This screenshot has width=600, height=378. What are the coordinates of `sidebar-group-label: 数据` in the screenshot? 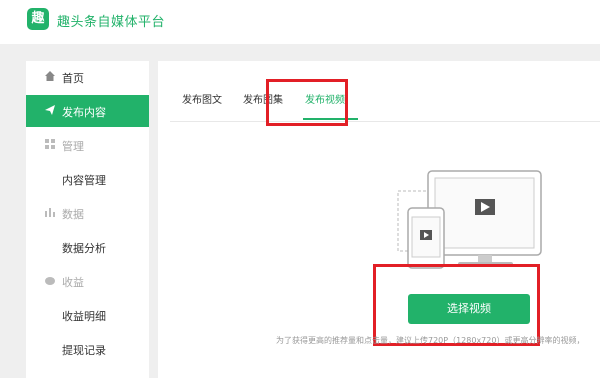 It's located at (73, 214).